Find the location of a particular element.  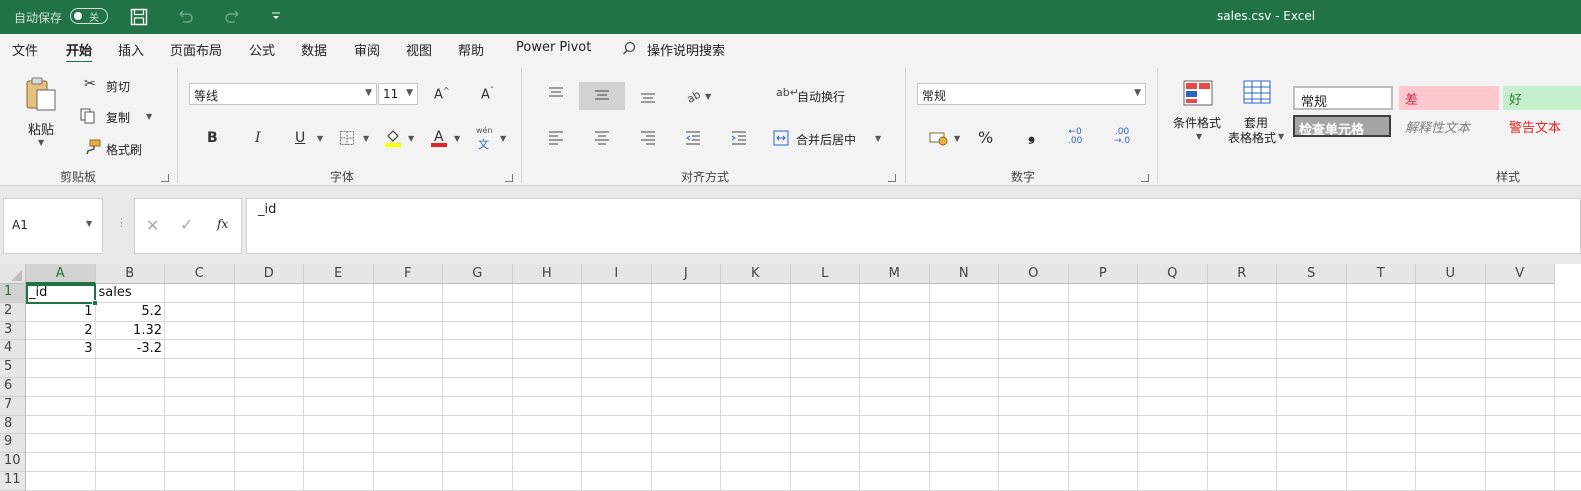

enter-check-icon: ✓ is located at coordinates (186, 224).